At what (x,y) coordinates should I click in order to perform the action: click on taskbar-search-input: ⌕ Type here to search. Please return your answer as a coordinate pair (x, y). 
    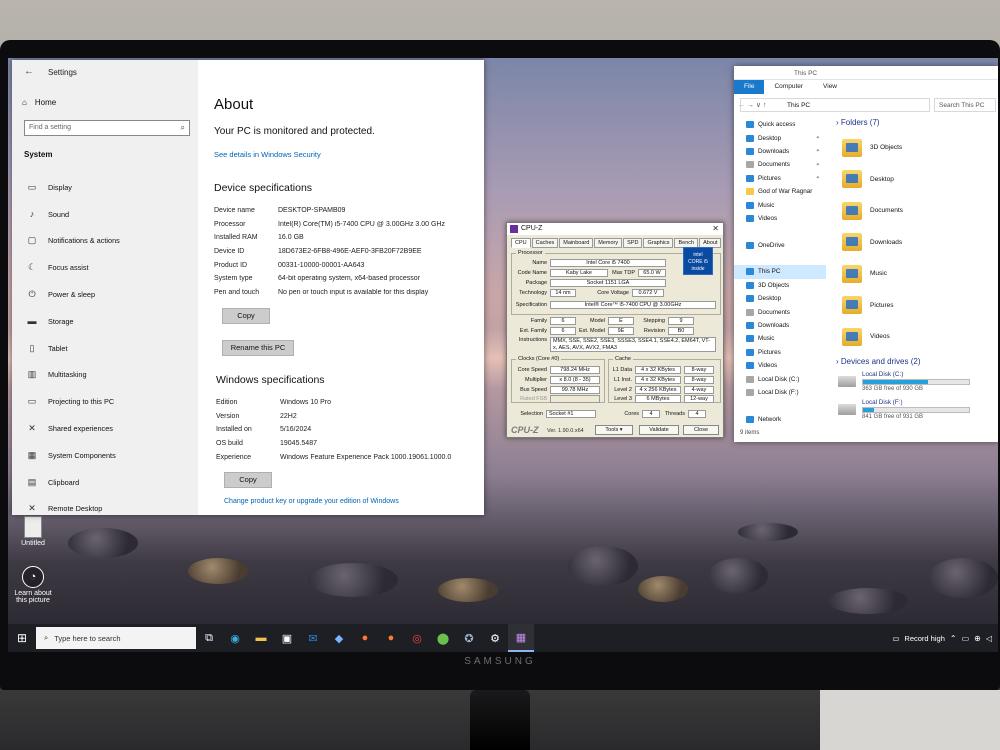
    Looking at the image, I should click on (116, 638).